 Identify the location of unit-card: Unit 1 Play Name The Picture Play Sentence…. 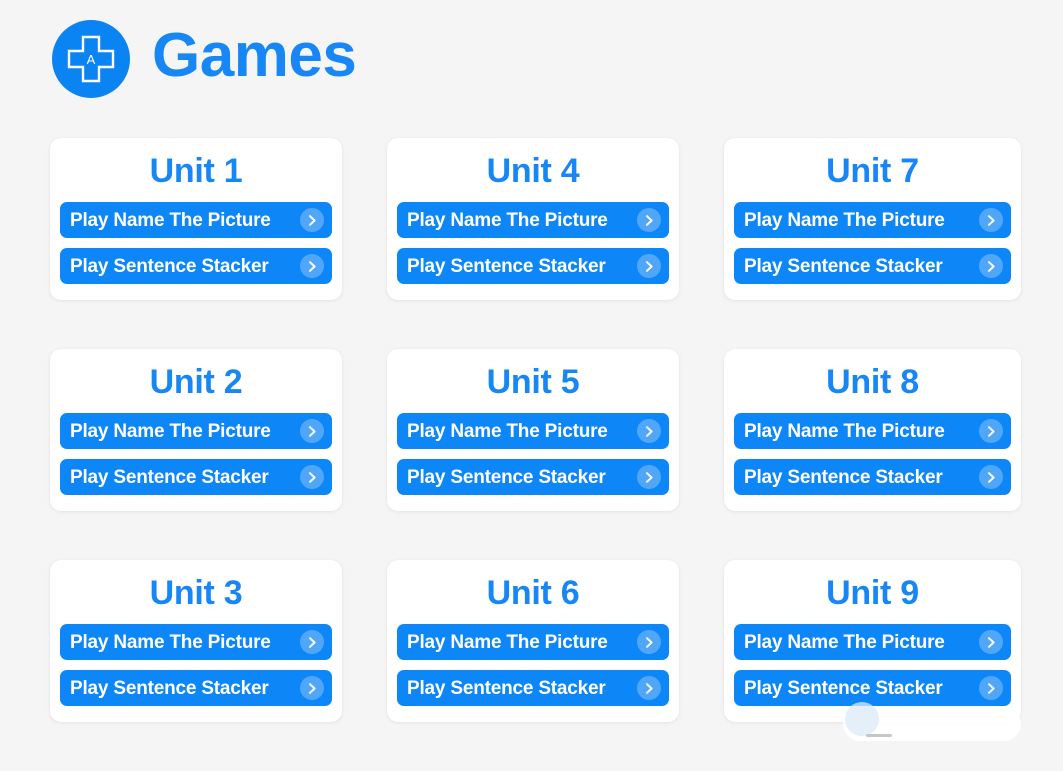
(196, 219).